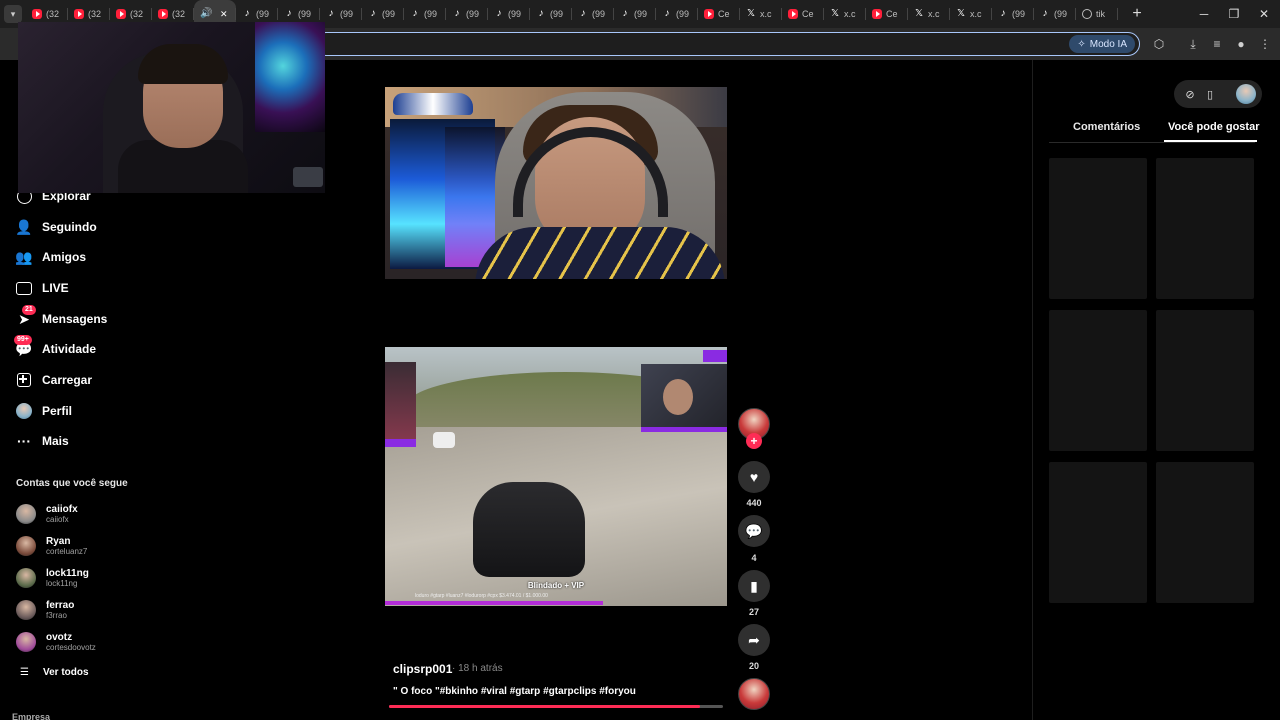 Image resolution: width=1280 pixels, height=720 pixels. Describe the element at coordinates (67, 573) in the screenshot. I see `account-display-name: lock11ng` at that location.